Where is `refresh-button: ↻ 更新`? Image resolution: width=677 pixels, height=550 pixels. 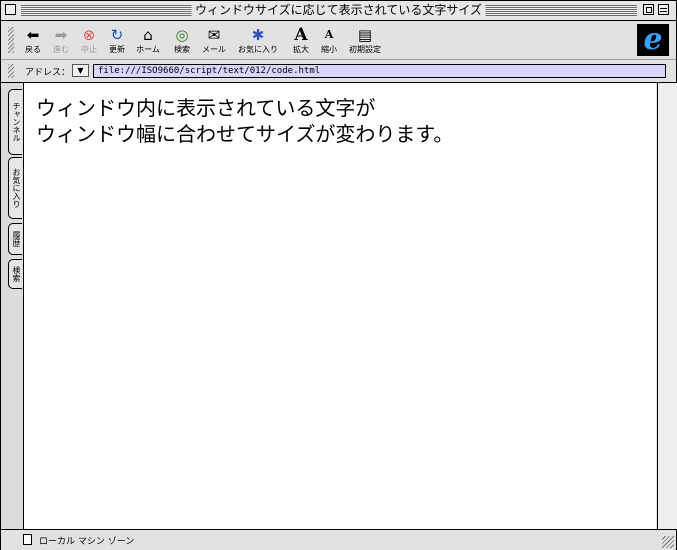
refresh-button: ↻ 更新 is located at coordinates (117, 41).